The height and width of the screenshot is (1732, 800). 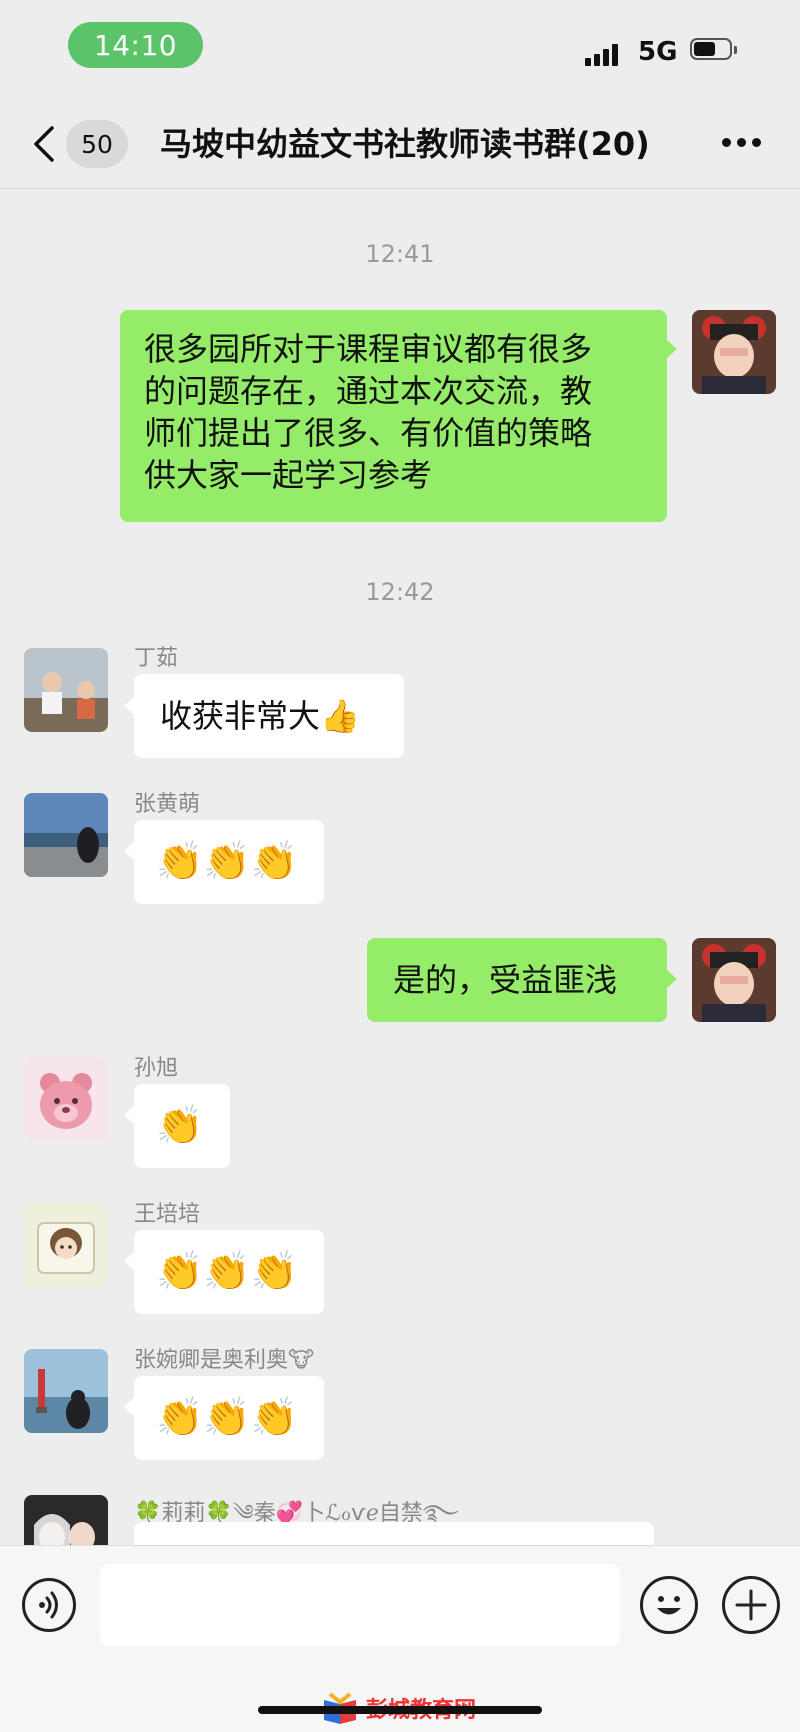 What do you see at coordinates (269, 716) in the screenshot?
I see `message-bubble-incoming: 收获非常大👍` at bounding box center [269, 716].